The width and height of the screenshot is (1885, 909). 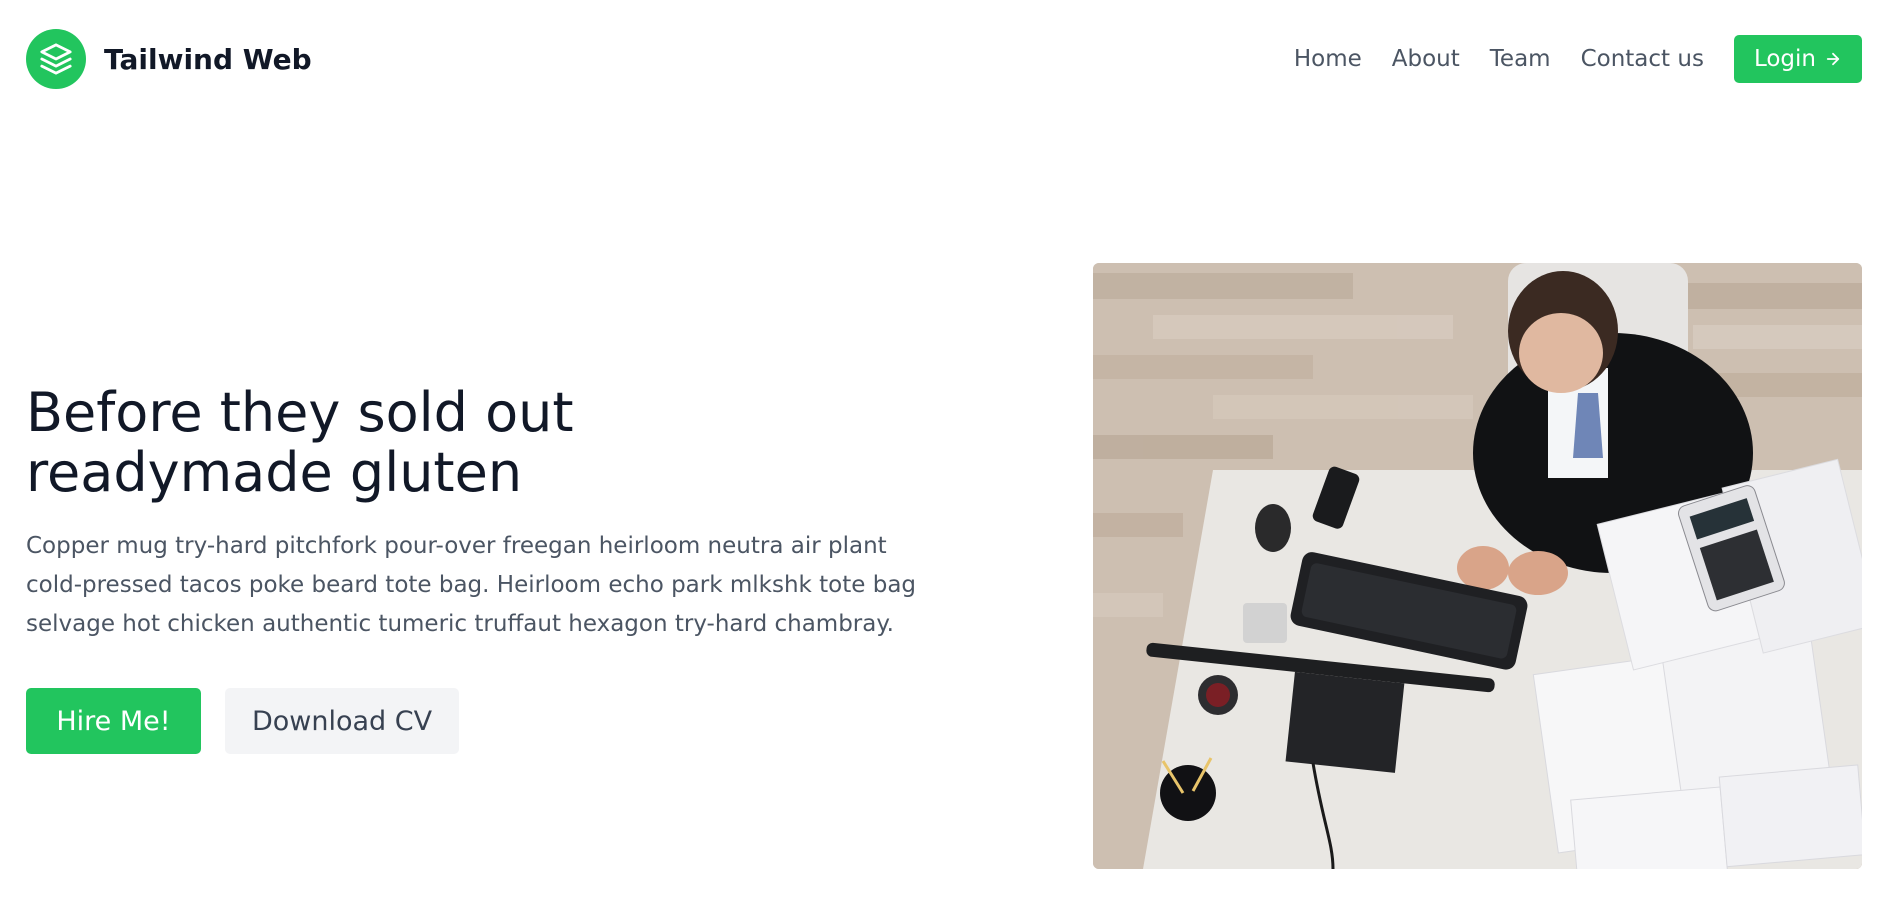 What do you see at coordinates (1784, 59) in the screenshot?
I see `login-button-label: Login` at bounding box center [1784, 59].